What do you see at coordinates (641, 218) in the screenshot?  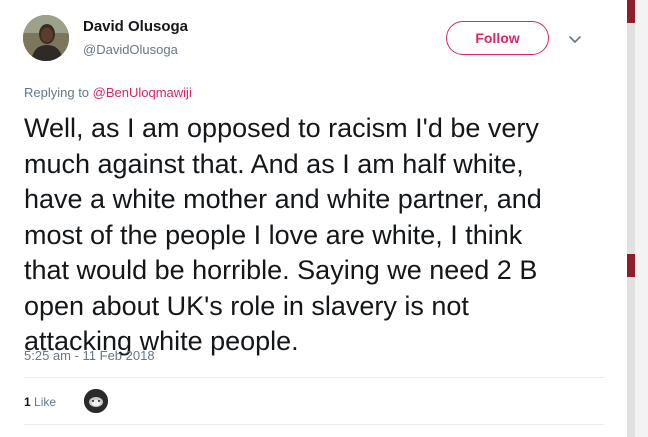 I see `window-edge` at bounding box center [641, 218].